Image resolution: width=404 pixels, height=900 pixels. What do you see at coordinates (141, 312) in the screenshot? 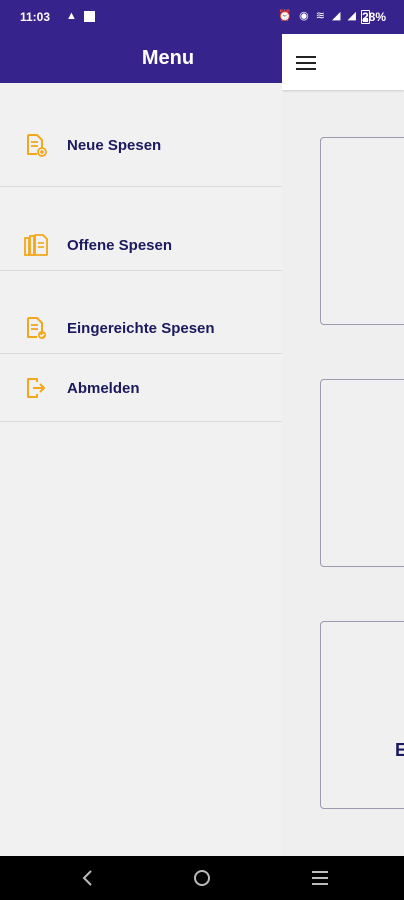
I see `menu-item-eingereichte-spesen: Eingereichte Spesen` at bounding box center [141, 312].